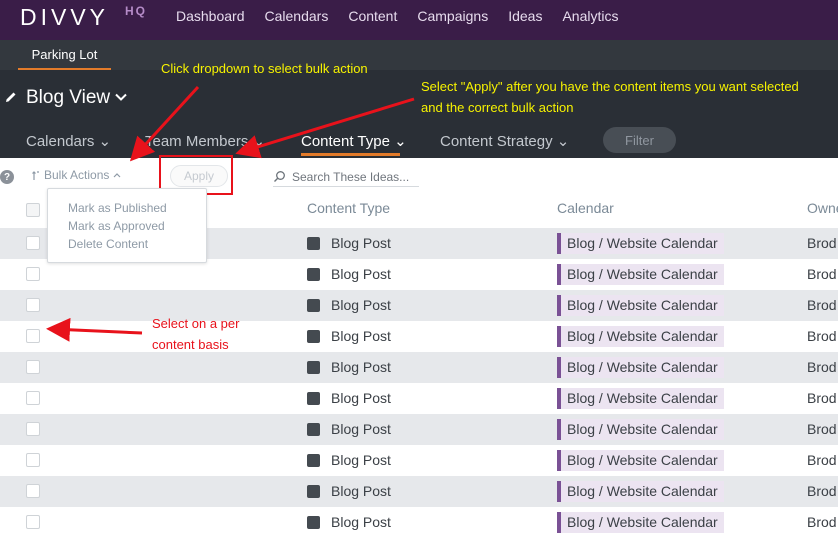  What do you see at coordinates (354, 141) in the screenshot?
I see `filter-content-type: Content Type ⌄` at bounding box center [354, 141].